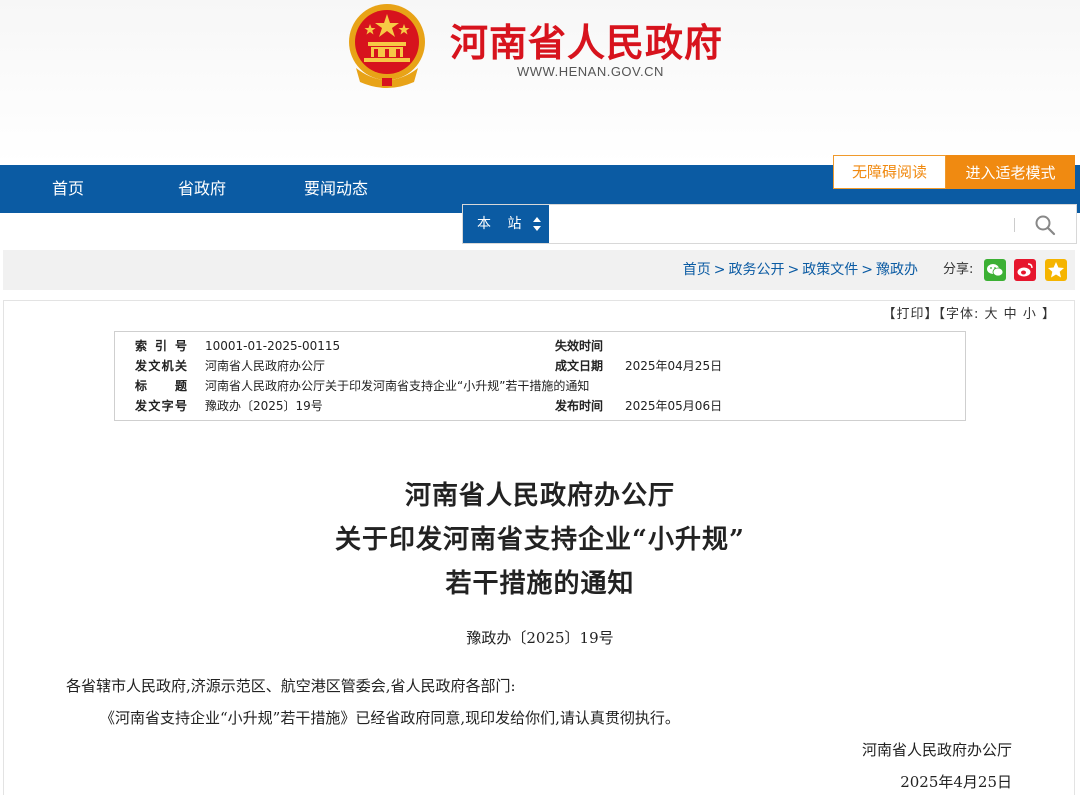 This screenshot has width=1080, height=795. What do you see at coordinates (590, 71) in the screenshot?
I see `site-url: WWW.HENAN.GOV.CN` at bounding box center [590, 71].